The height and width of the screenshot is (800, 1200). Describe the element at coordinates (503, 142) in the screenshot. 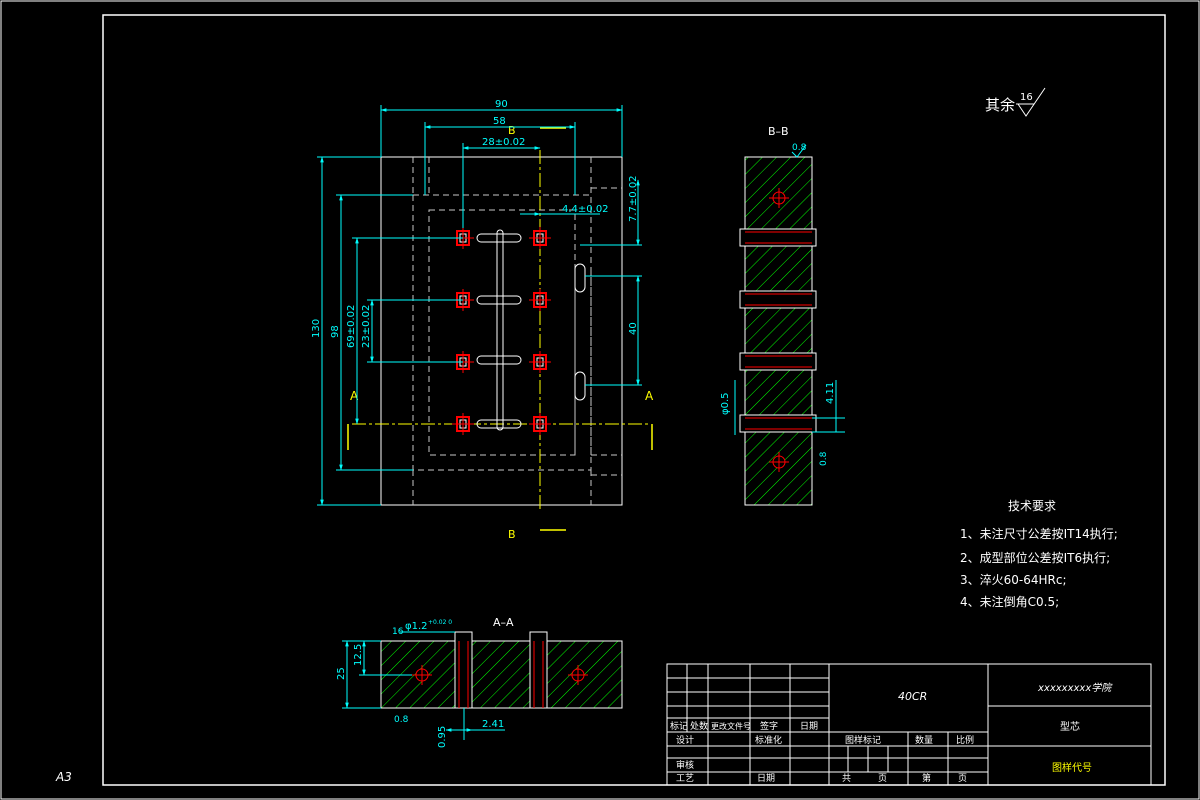

I see `dim-width-28: 28±0.02` at that location.